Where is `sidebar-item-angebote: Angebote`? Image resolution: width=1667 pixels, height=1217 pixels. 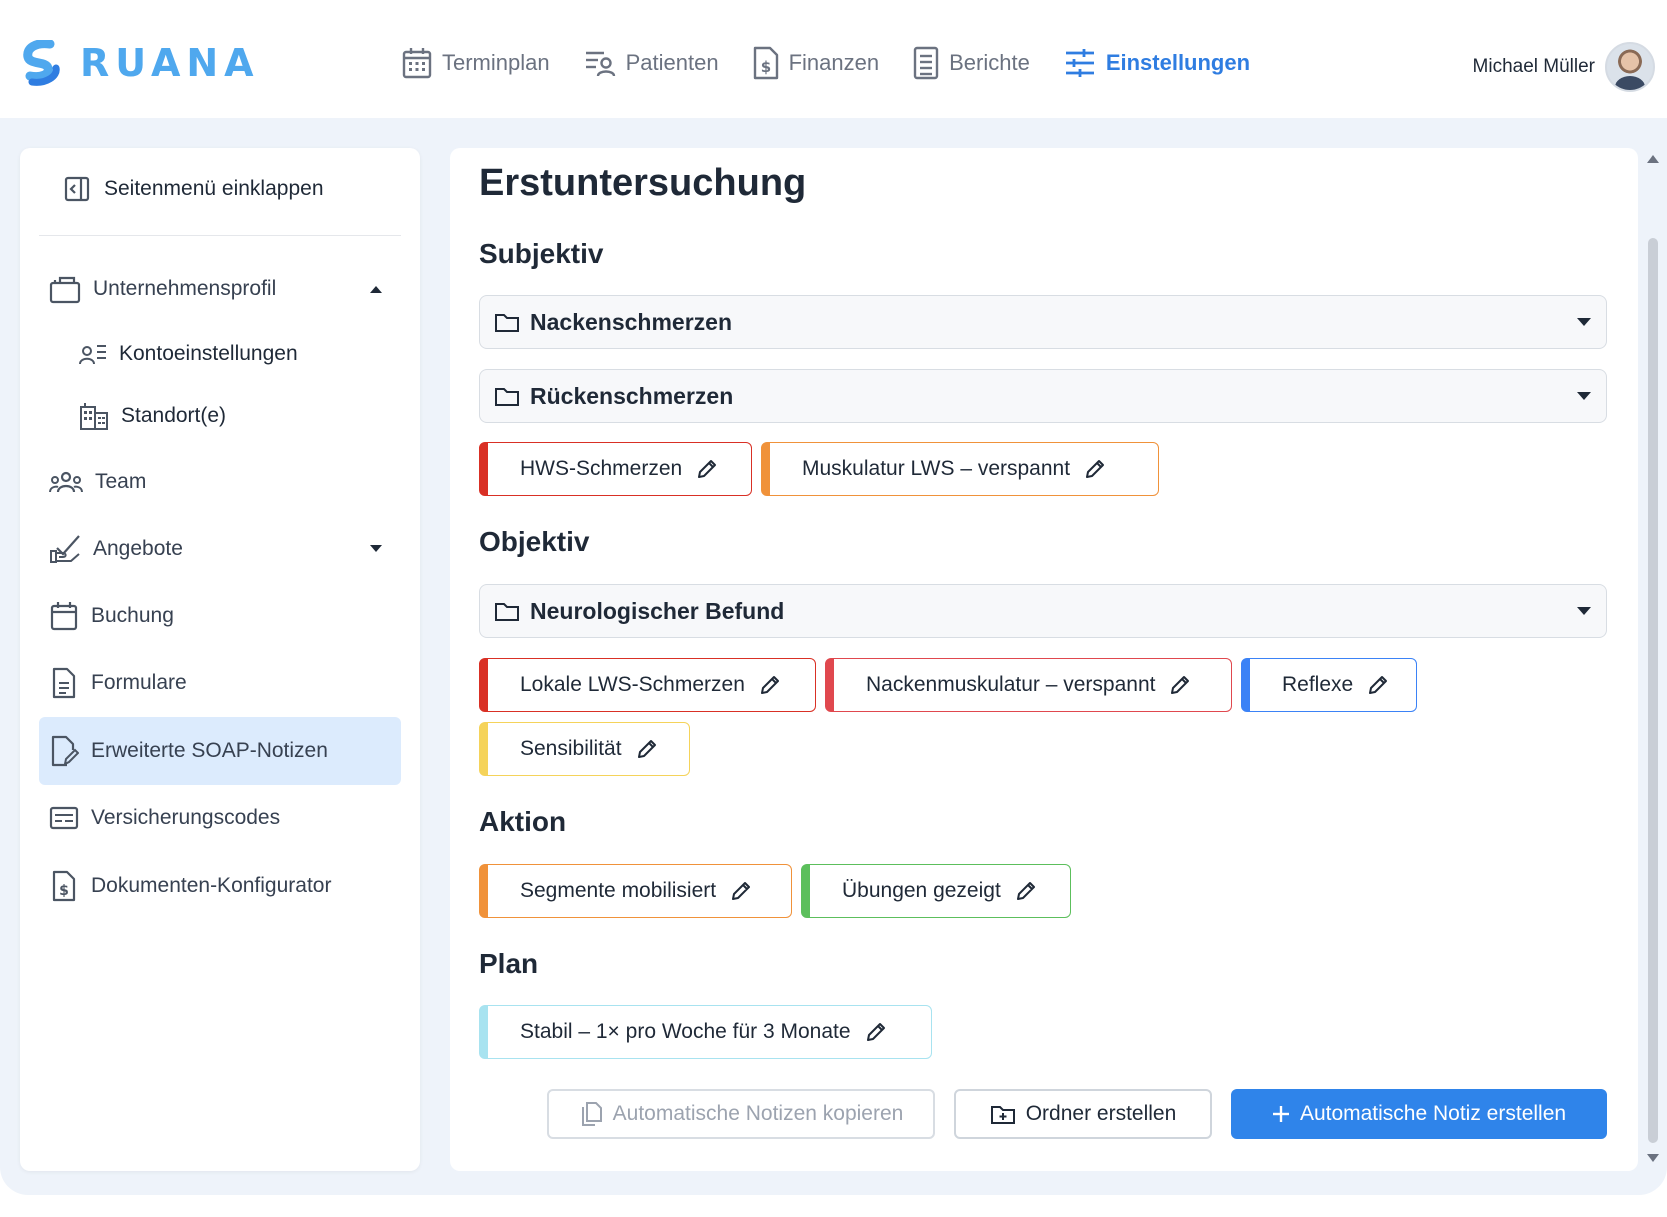 sidebar-item-angebote: Angebote is located at coordinates (220, 549).